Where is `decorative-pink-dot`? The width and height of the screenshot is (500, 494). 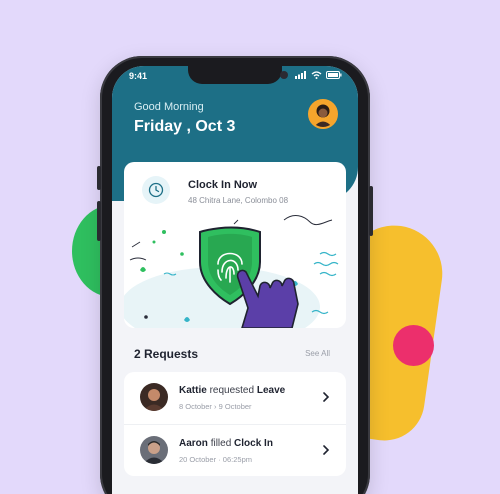
decorative-pink-dot is located at coordinates (413, 345).